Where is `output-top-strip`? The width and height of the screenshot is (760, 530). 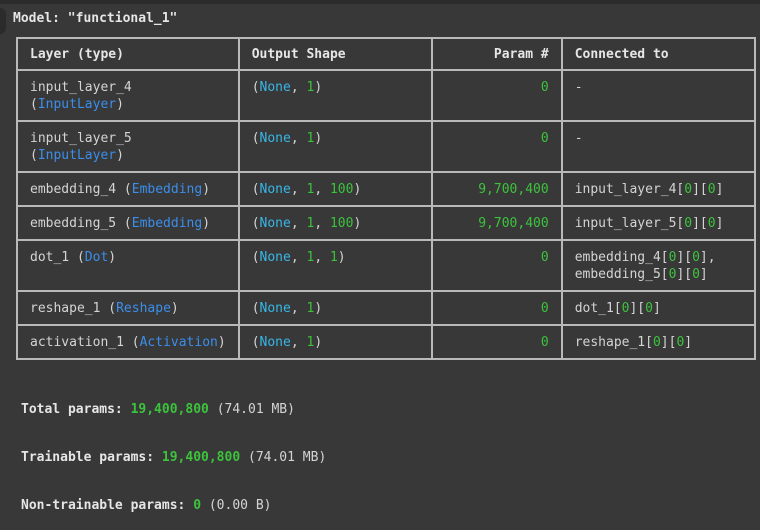 output-top-strip is located at coordinates (380, 2).